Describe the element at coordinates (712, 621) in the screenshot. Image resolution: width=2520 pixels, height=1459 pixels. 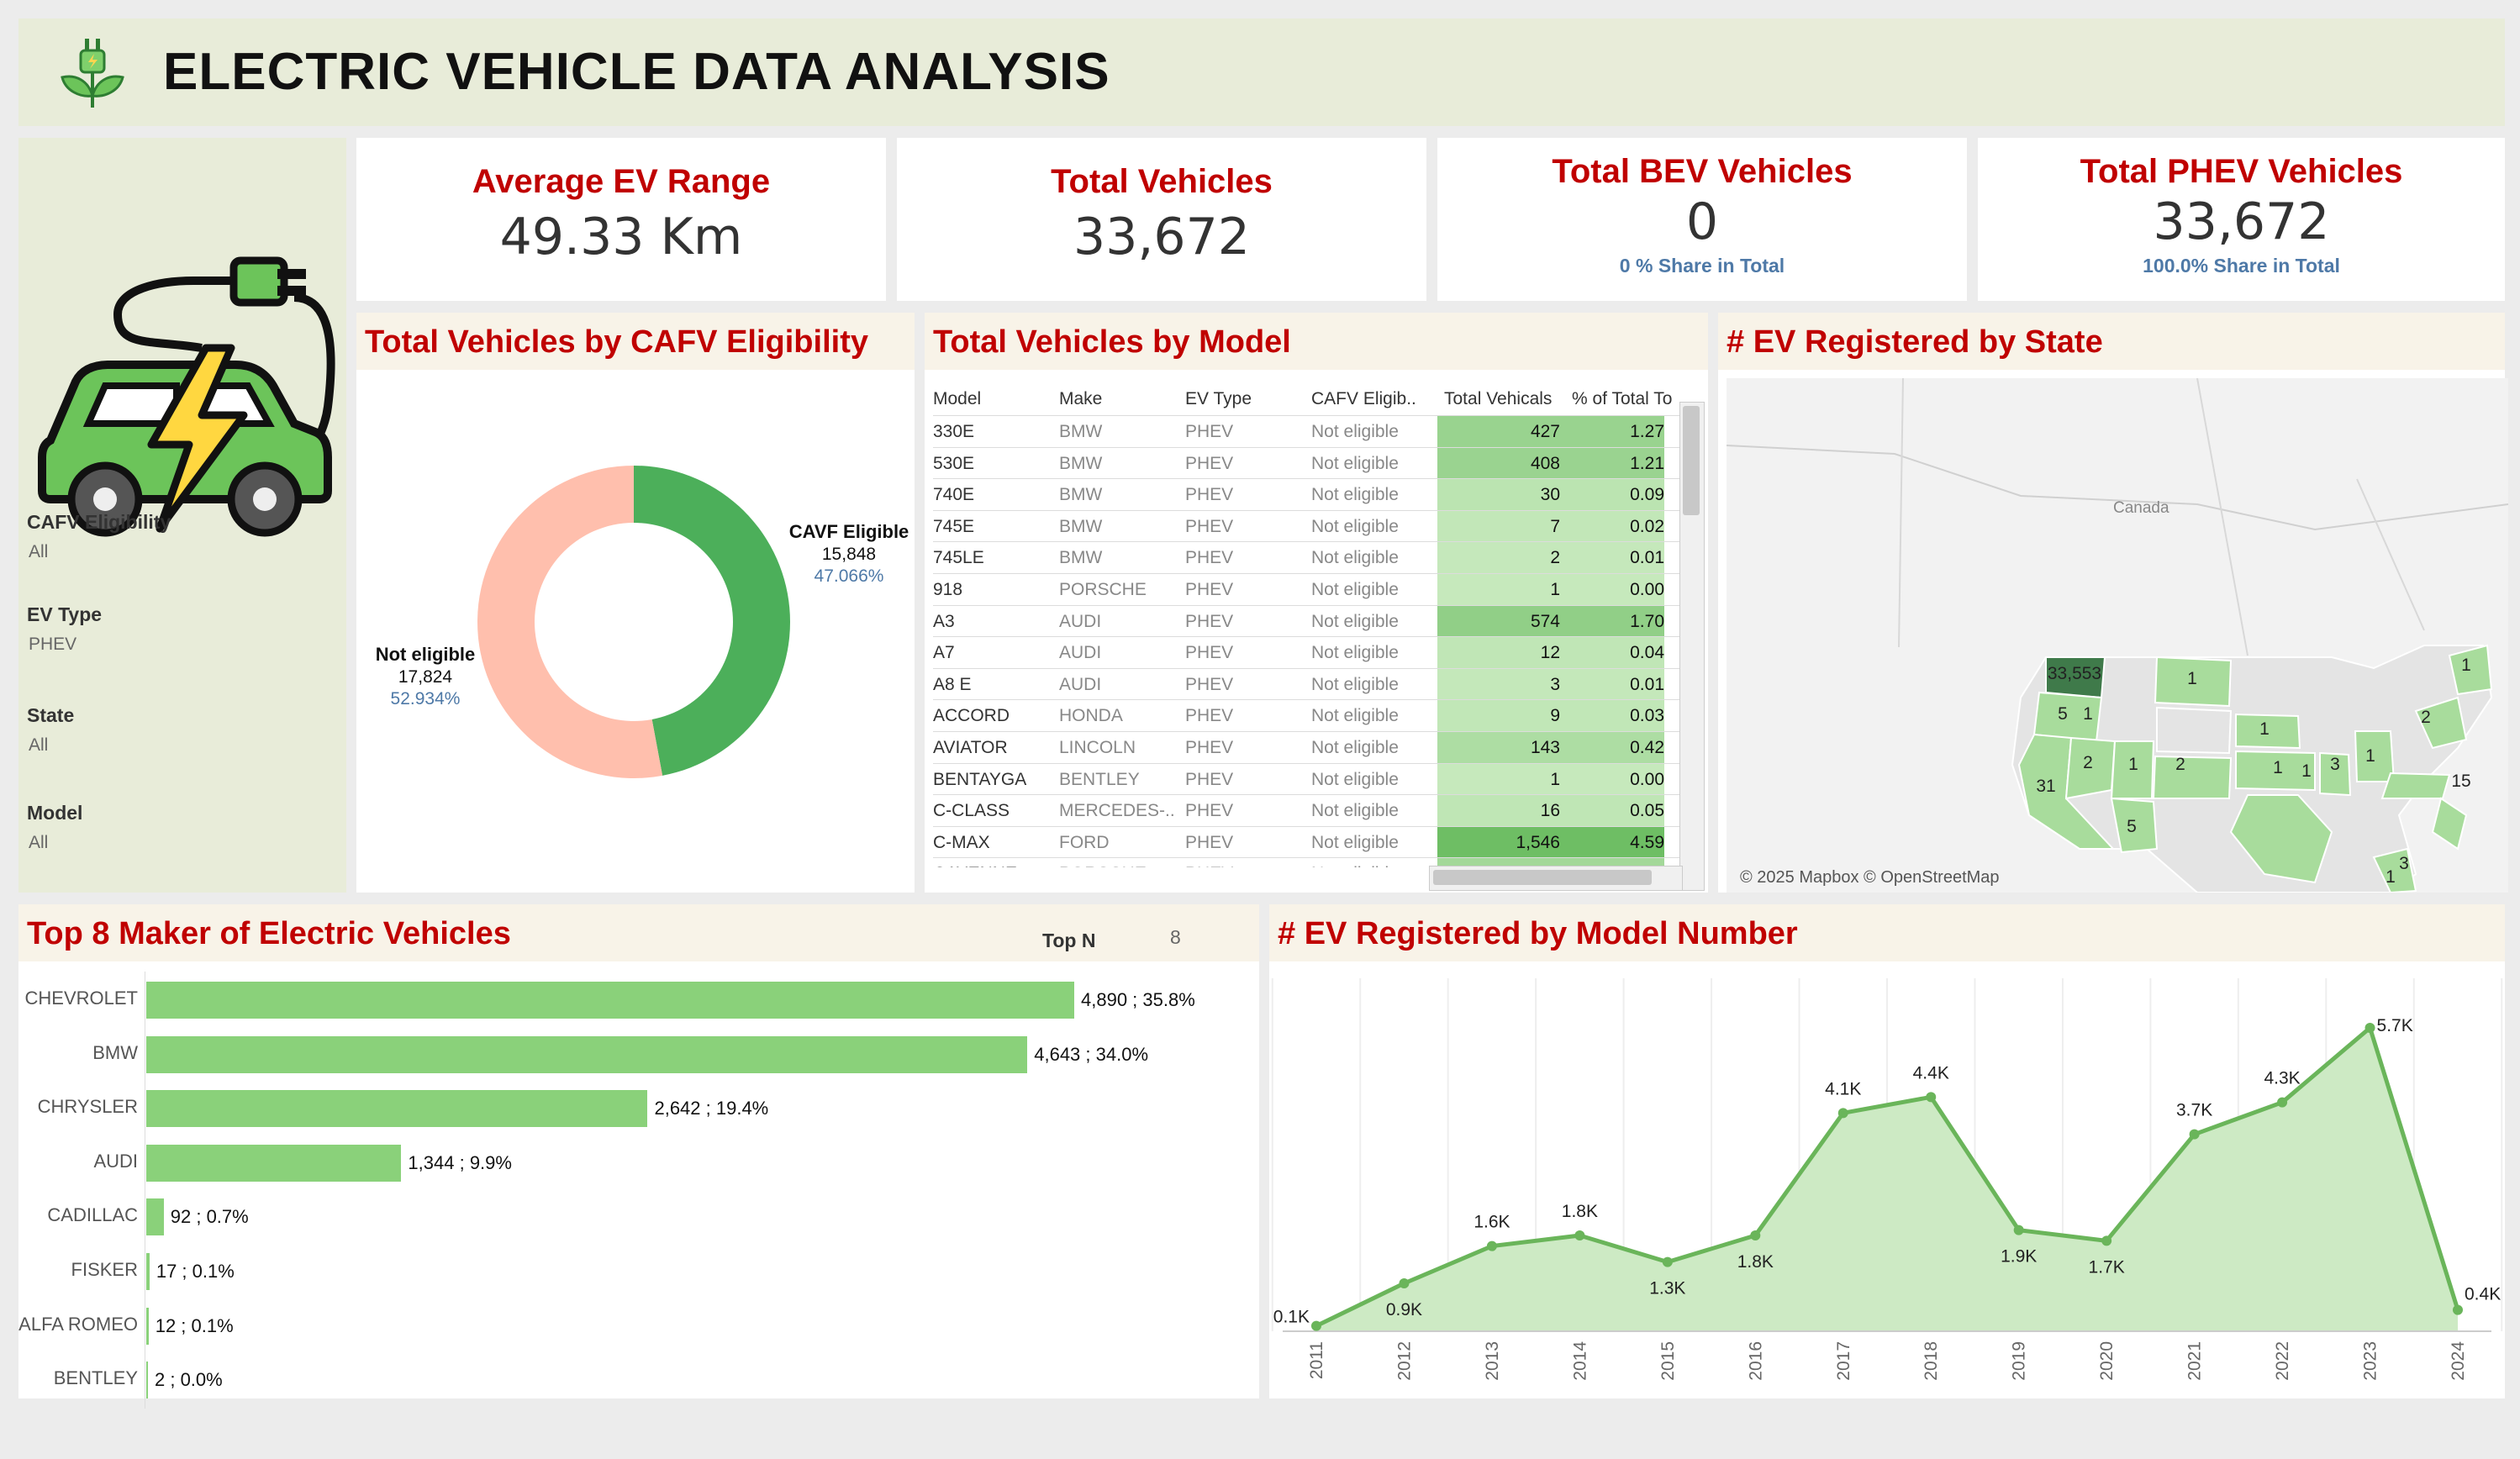
I see `donut-slice-eligible` at that location.